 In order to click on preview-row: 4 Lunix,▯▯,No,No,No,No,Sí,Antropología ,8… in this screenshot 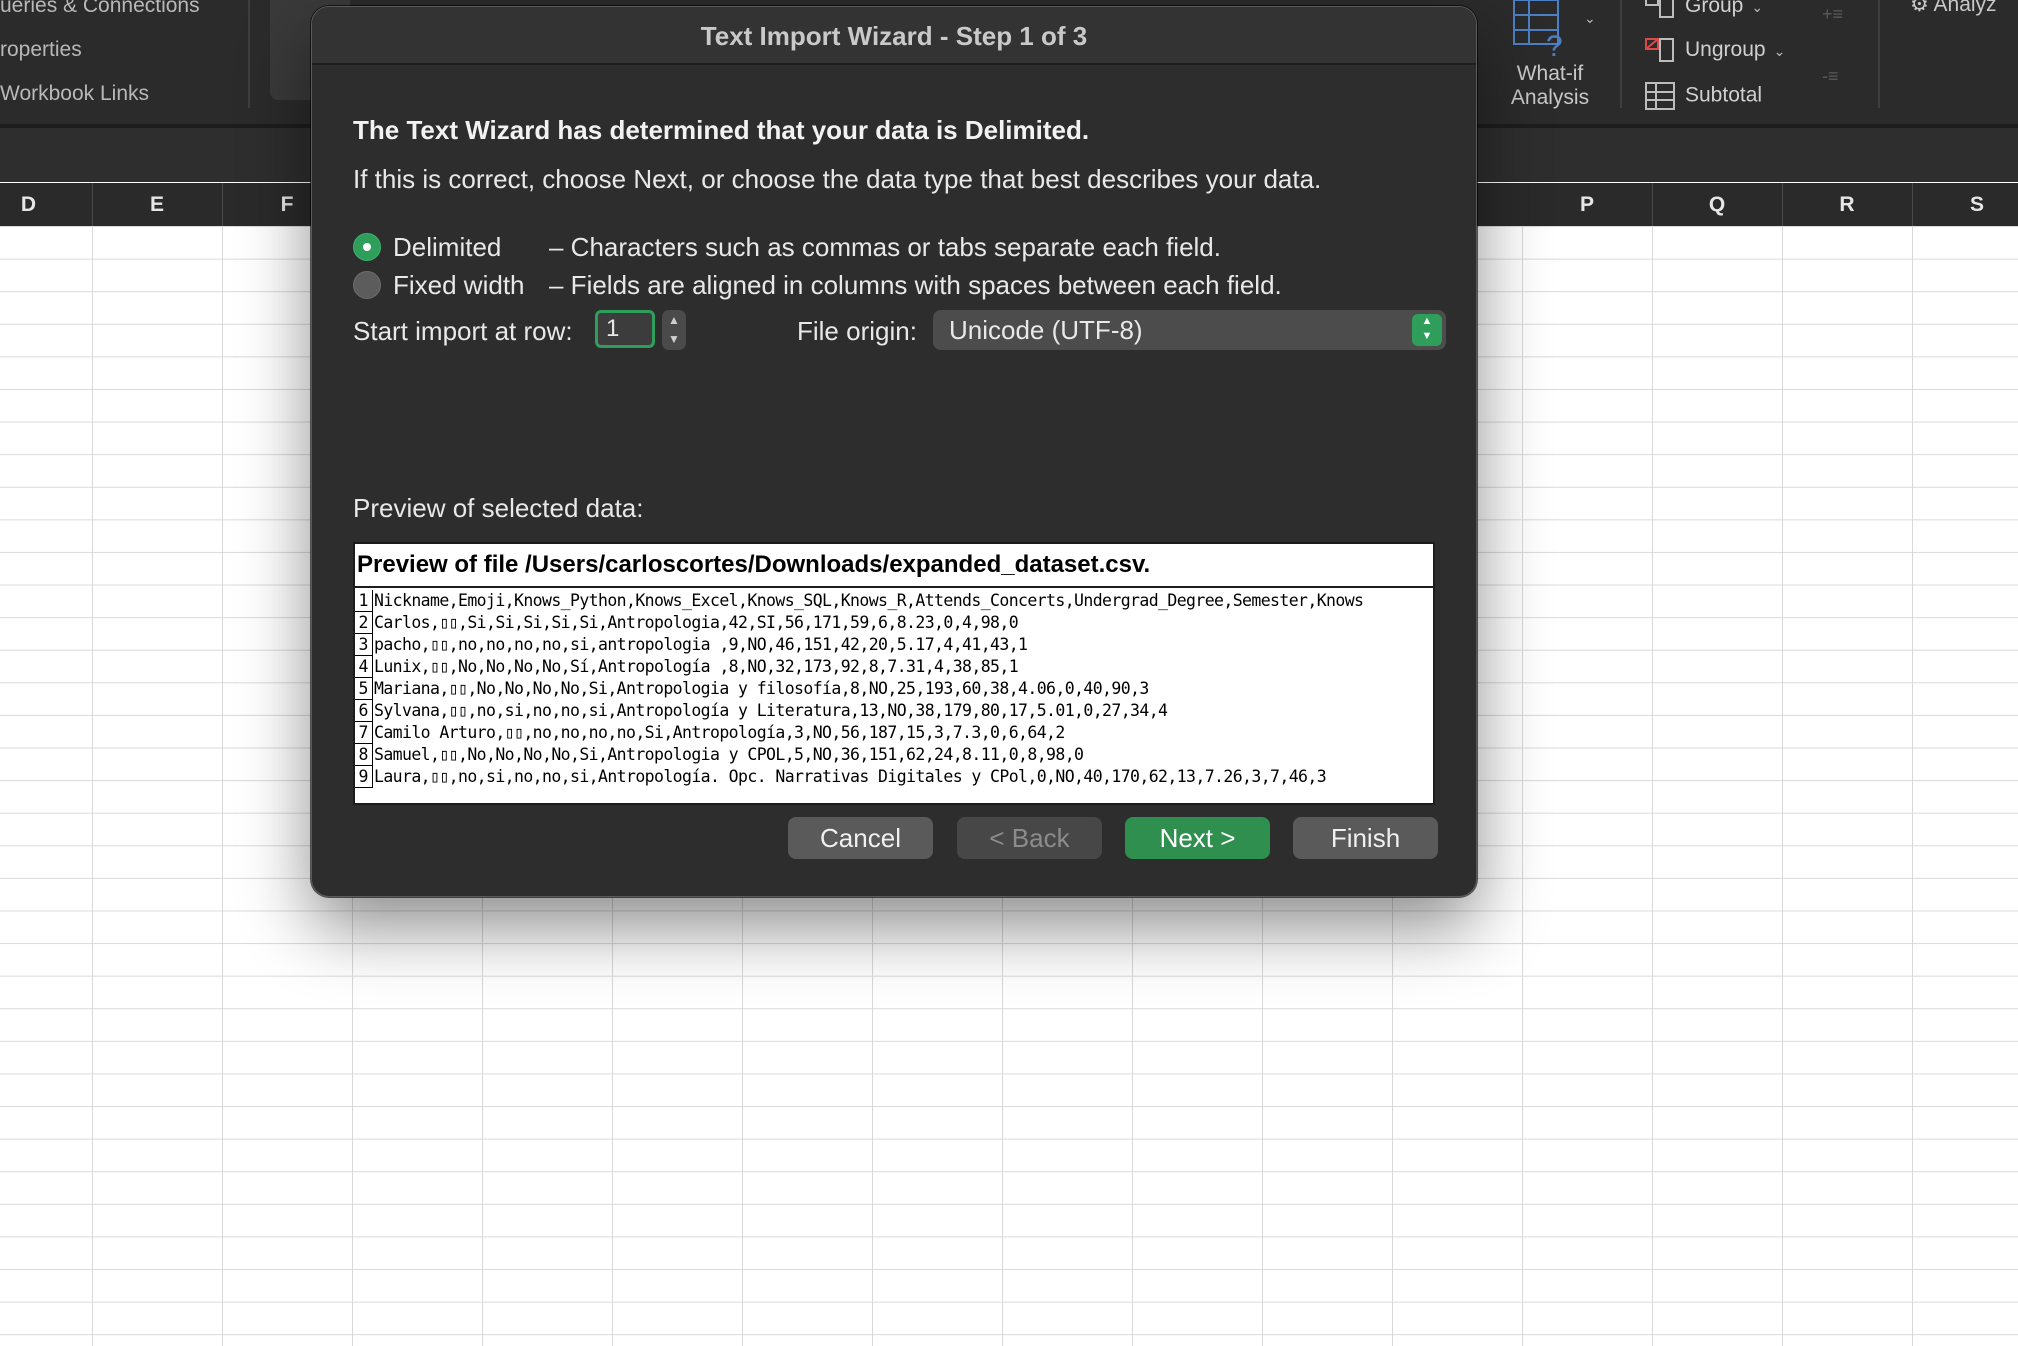, I will do `click(894, 667)`.